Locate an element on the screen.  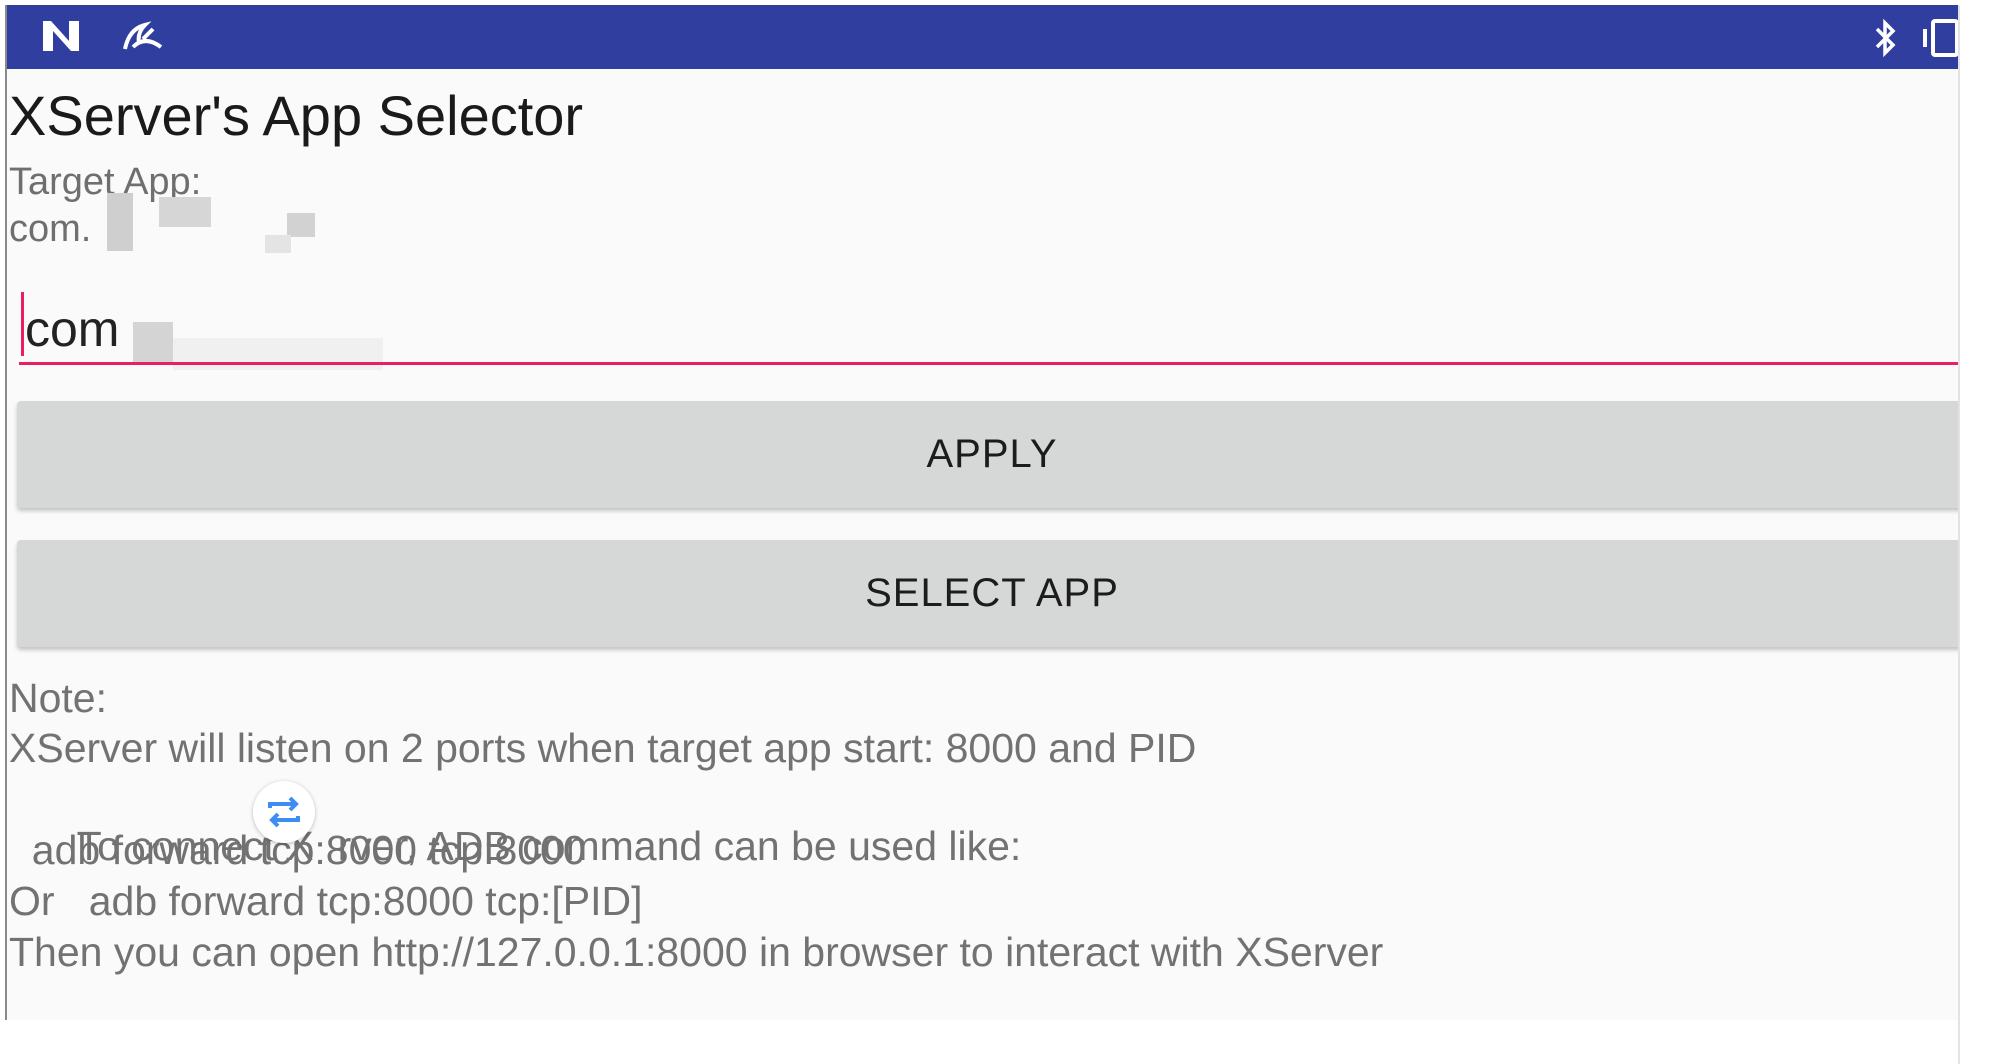
page-title: XServer's App Selector is located at coordinates (296, 115).